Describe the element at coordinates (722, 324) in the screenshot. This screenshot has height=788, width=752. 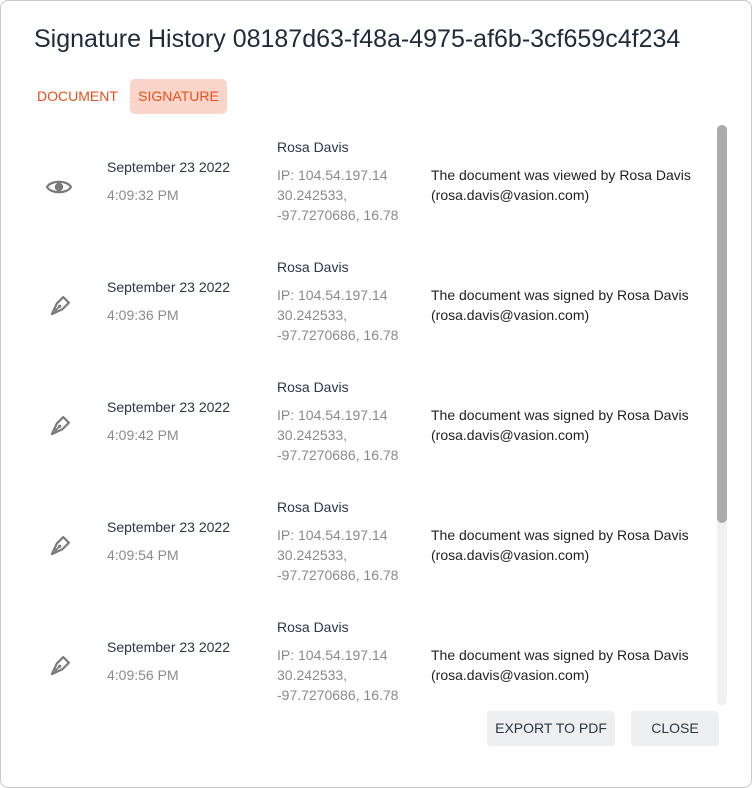
I see `scrollbar-thumb` at that location.